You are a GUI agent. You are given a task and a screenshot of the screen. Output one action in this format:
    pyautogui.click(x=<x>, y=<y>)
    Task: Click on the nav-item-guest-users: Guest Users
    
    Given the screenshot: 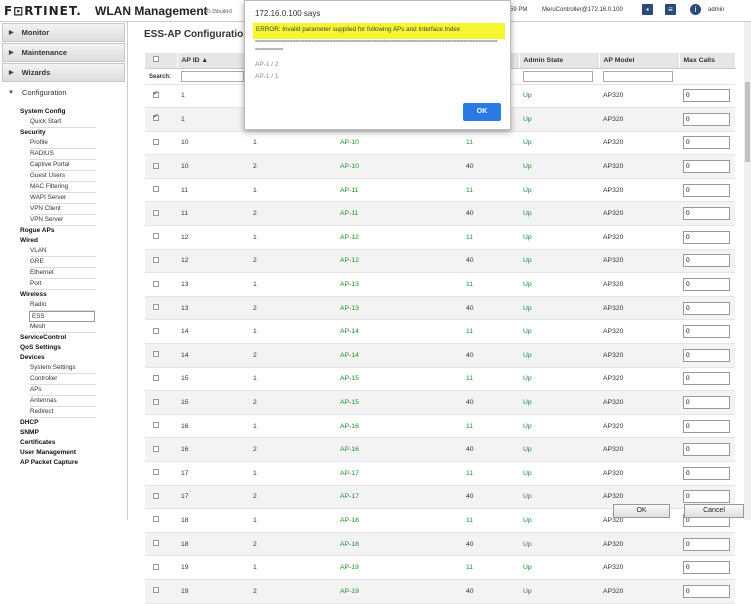 What is the action you would take?
    pyautogui.click(x=63, y=176)
    